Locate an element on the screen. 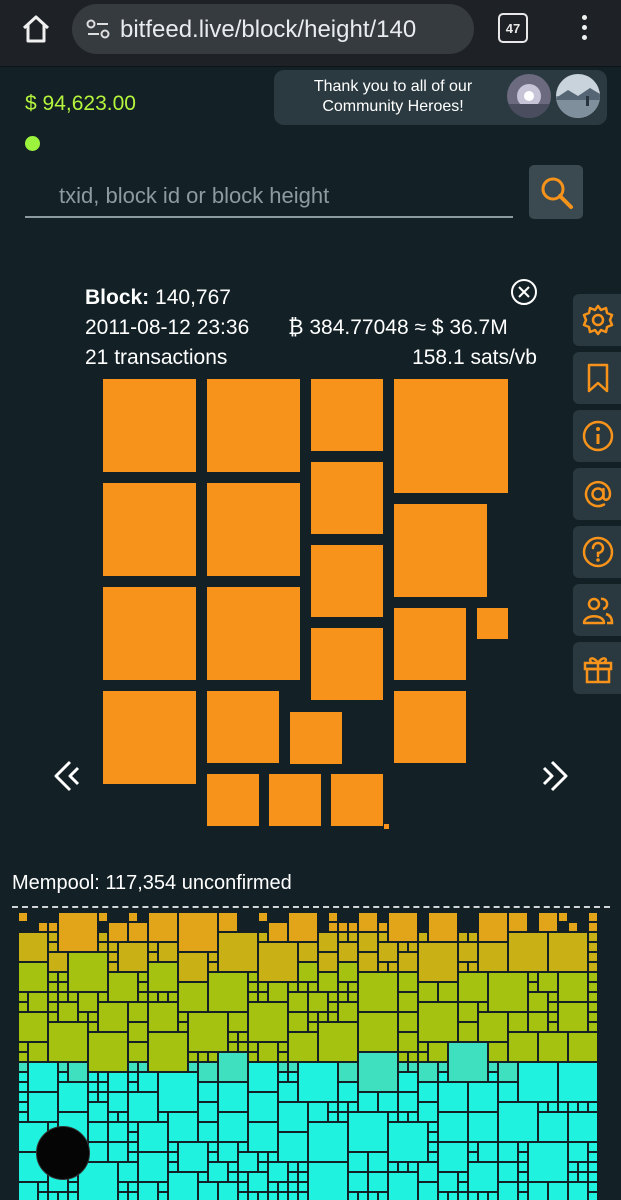 Image resolution: width=621 pixels, height=1200 pixels. donate-button is located at coordinates (597, 668).